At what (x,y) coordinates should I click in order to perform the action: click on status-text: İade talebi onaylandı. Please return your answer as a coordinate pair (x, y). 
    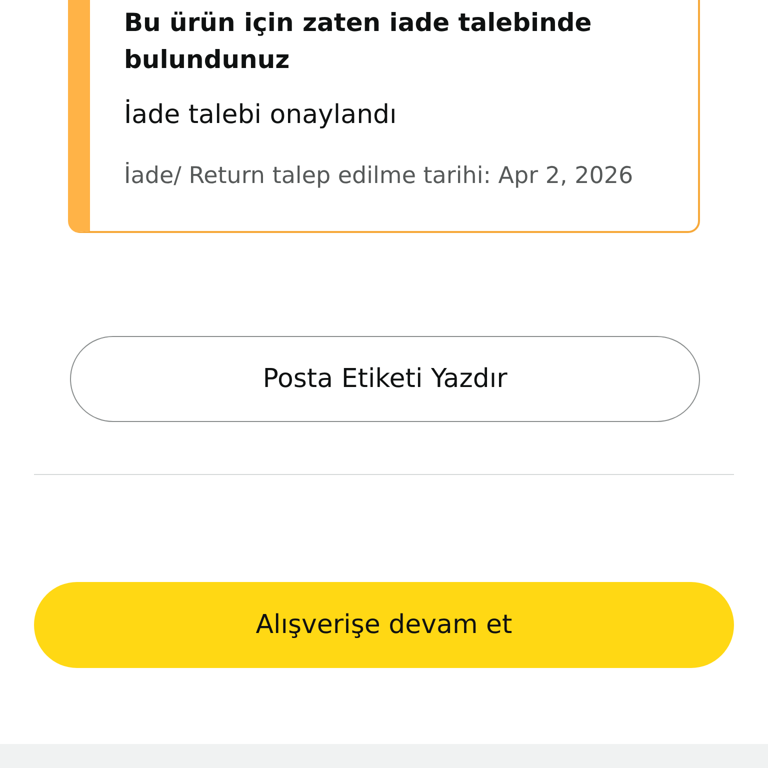
    Looking at the image, I should click on (261, 115).